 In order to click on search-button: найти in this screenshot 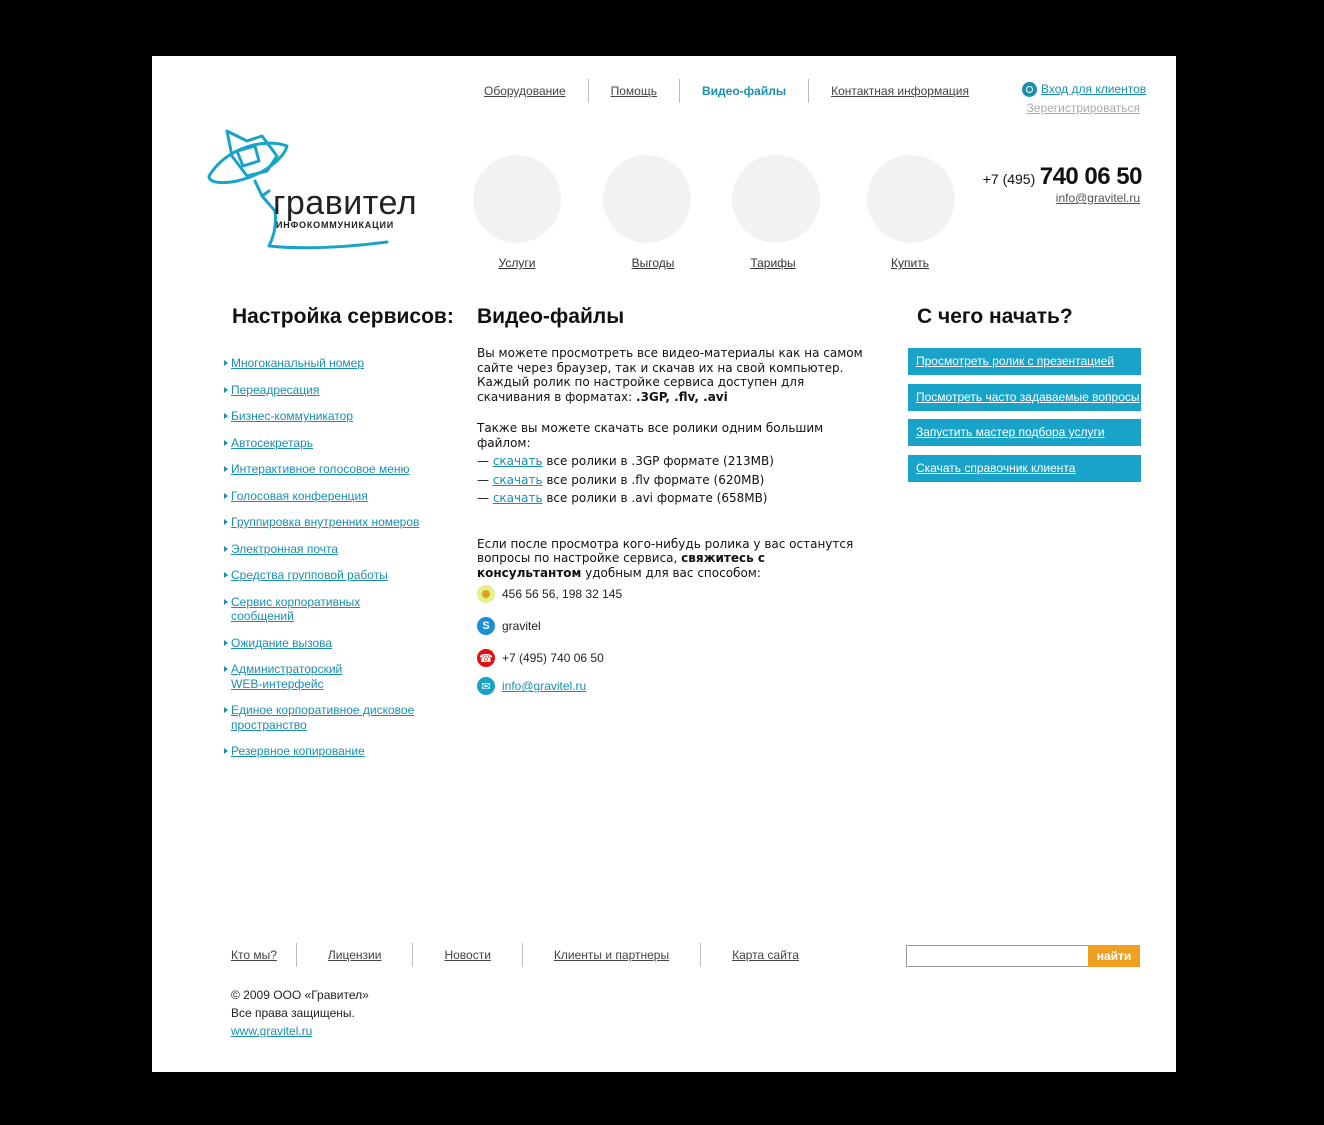, I will do `click(1114, 956)`.